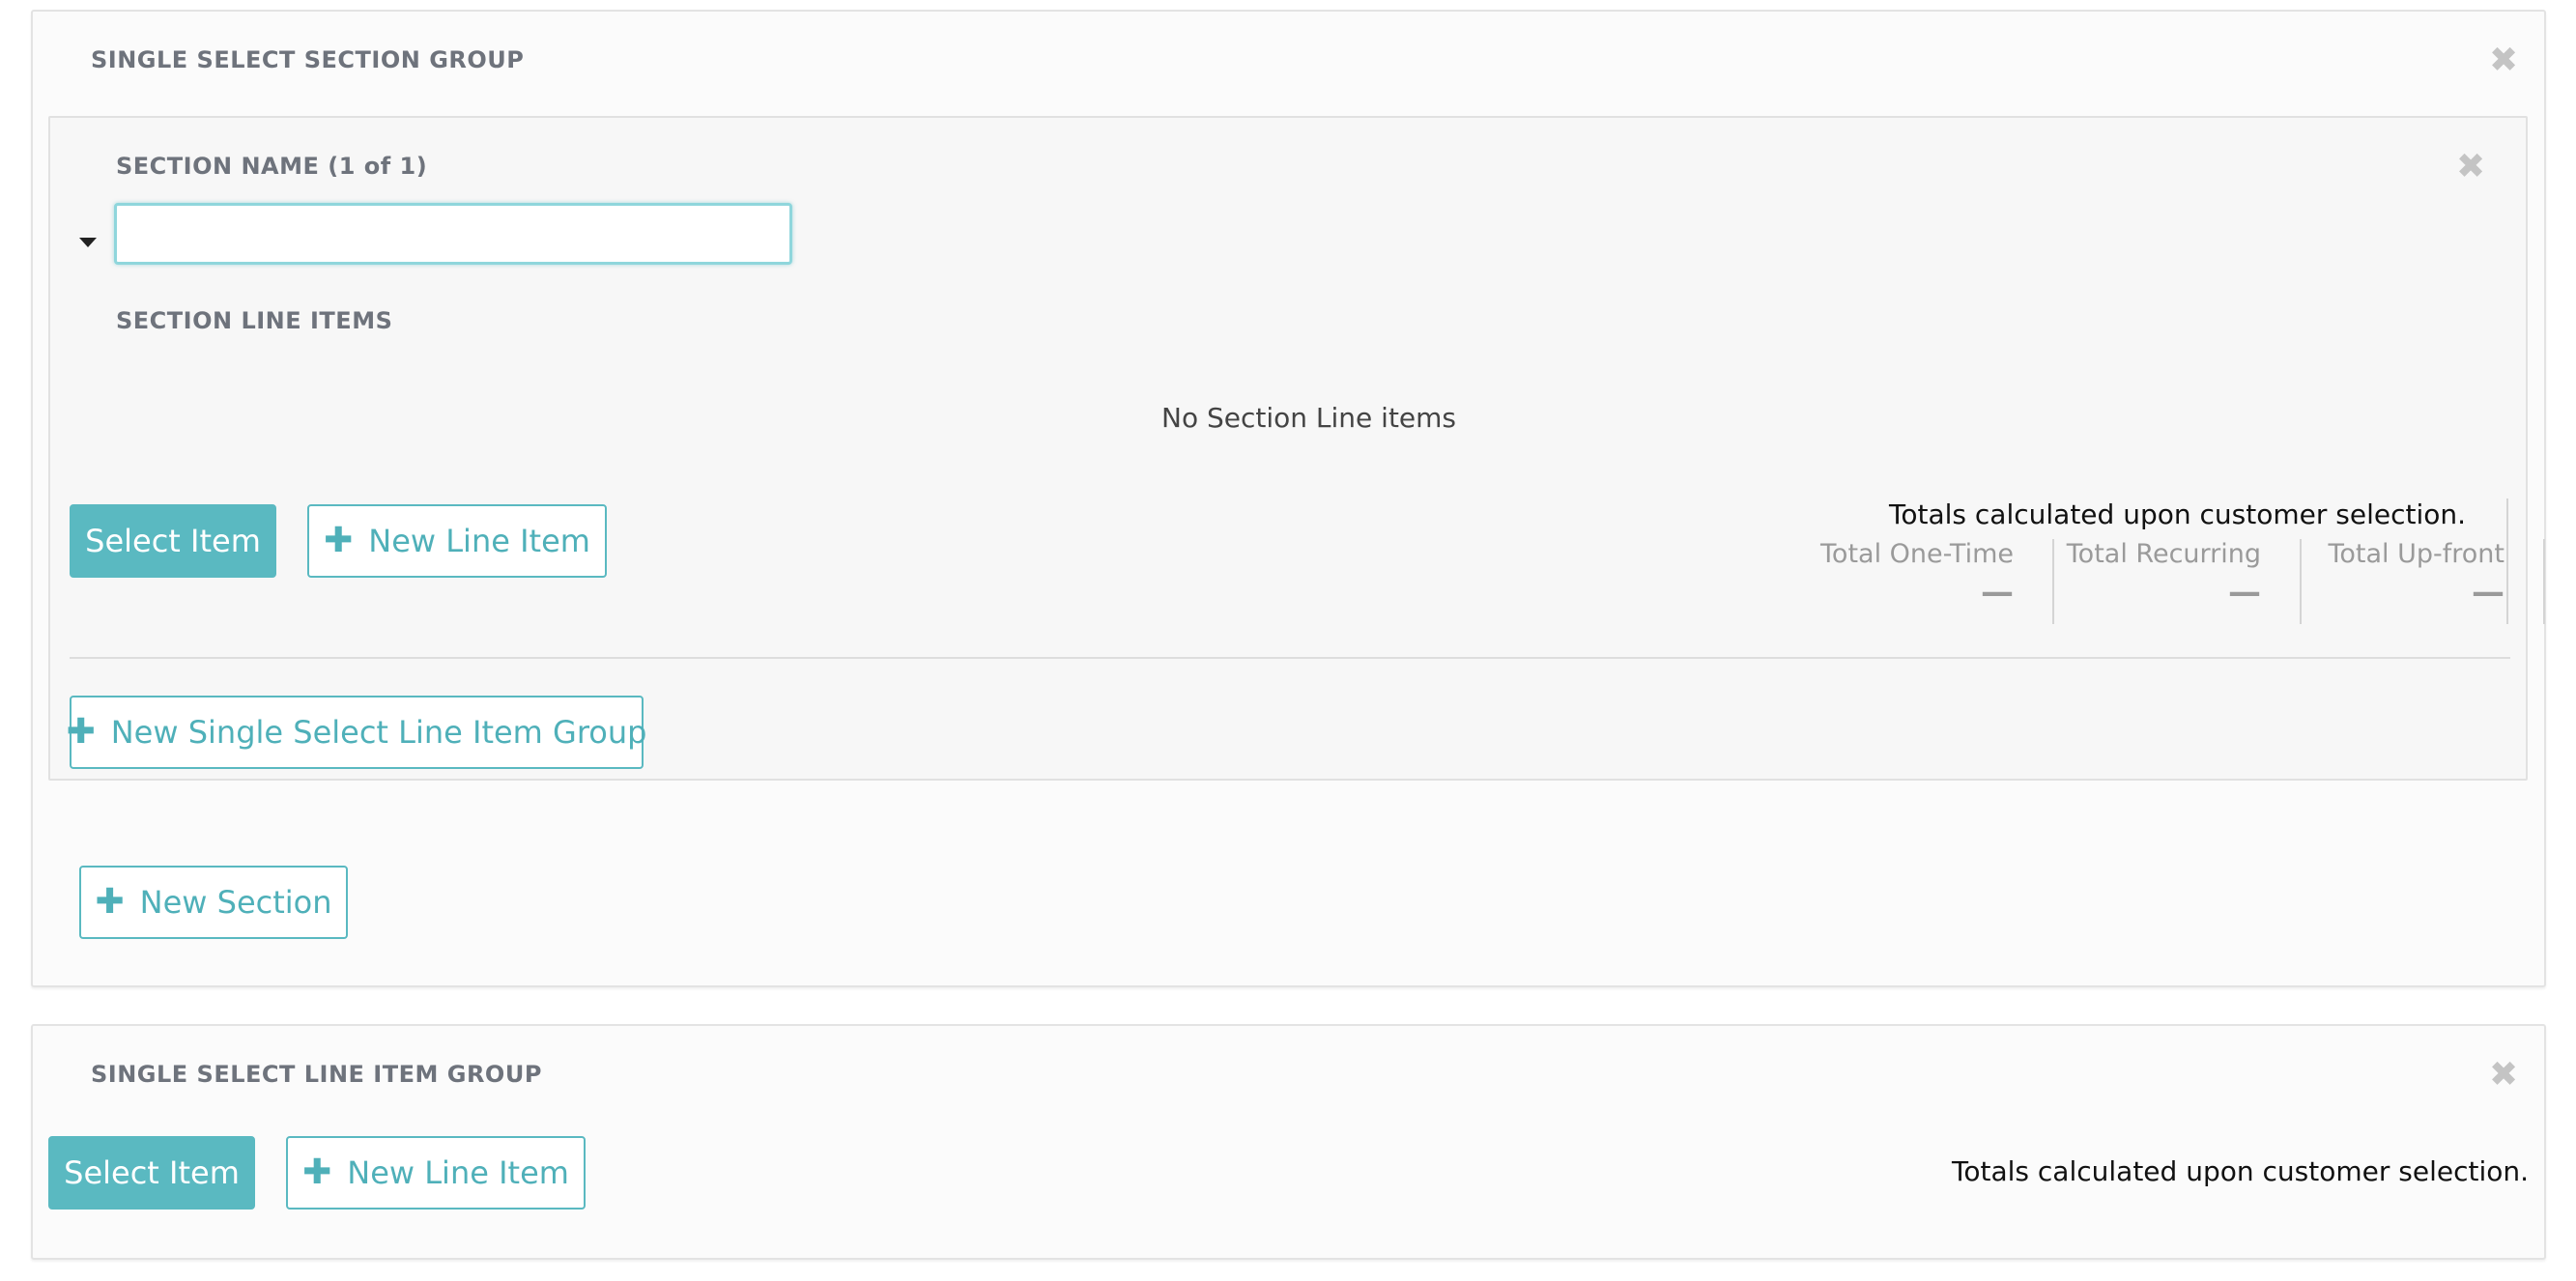 Image resolution: width=2576 pixels, height=1281 pixels. I want to click on totals-left-border, so click(2507, 561).